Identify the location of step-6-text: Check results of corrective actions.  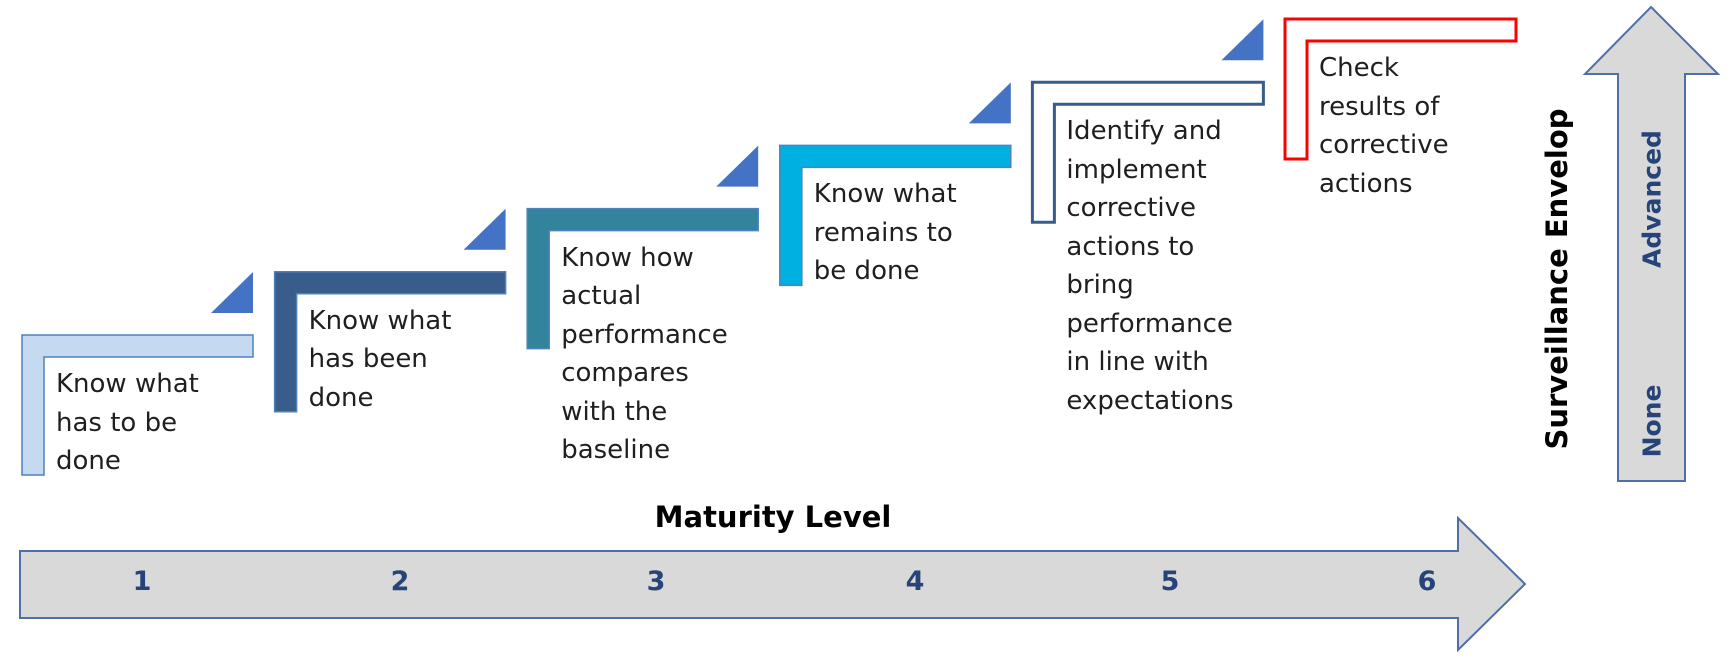
(1384, 126).